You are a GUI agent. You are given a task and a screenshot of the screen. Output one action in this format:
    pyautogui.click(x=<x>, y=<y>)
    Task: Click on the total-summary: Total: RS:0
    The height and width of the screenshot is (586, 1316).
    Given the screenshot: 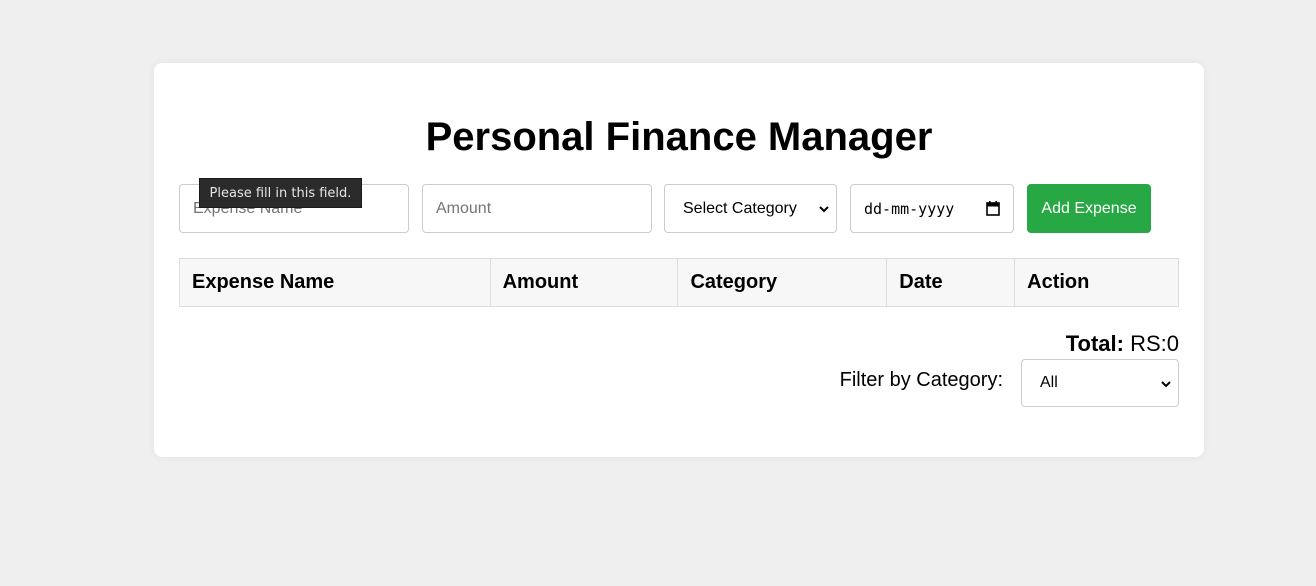 What is the action you would take?
    pyautogui.click(x=1122, y=344)
    